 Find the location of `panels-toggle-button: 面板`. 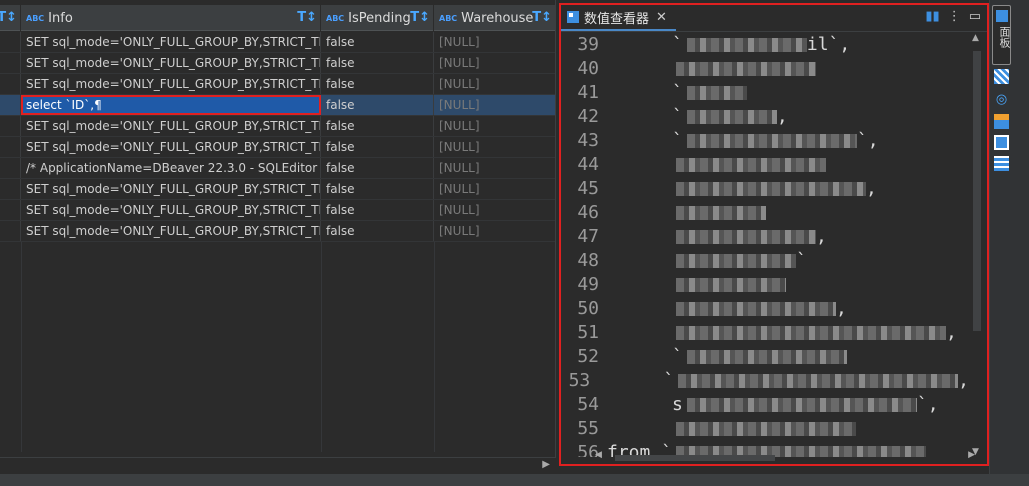

panels-toggle-button: 面板 is located at coordinates (1001, 35).